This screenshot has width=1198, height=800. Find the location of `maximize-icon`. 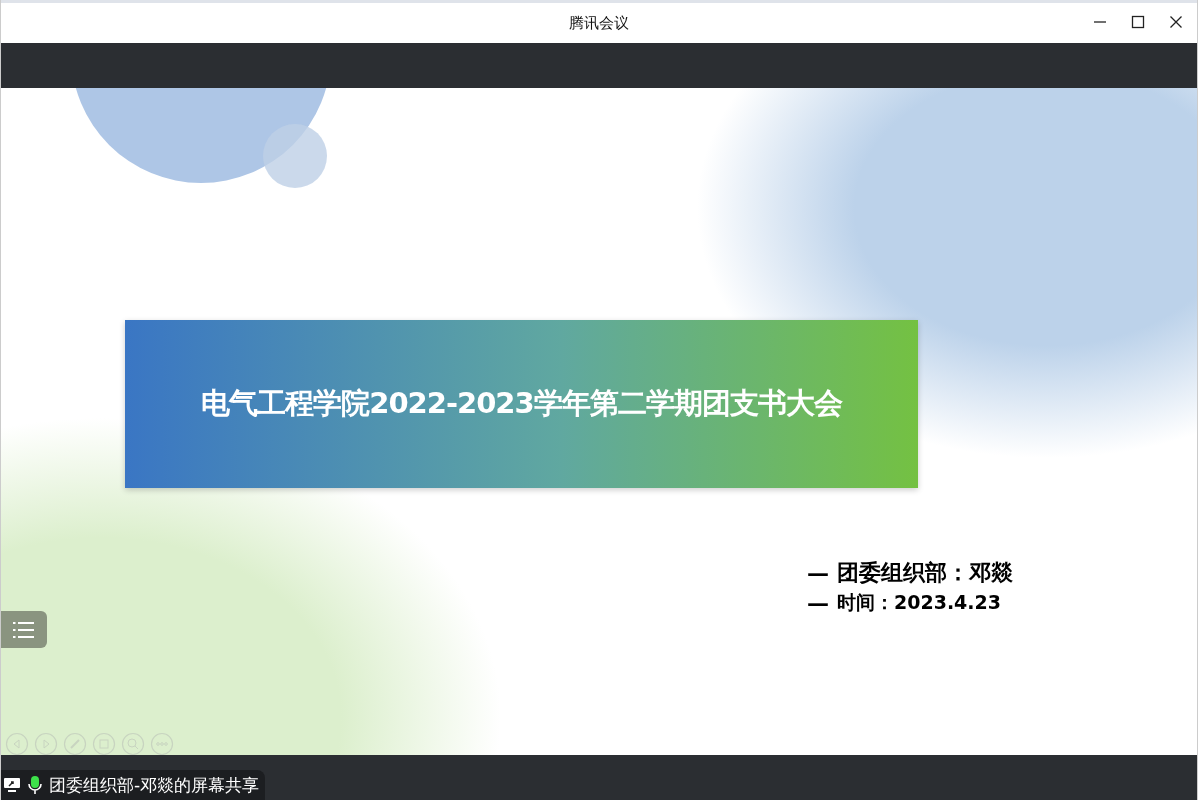

maximize-icon is located at coordinates (1138, 22).